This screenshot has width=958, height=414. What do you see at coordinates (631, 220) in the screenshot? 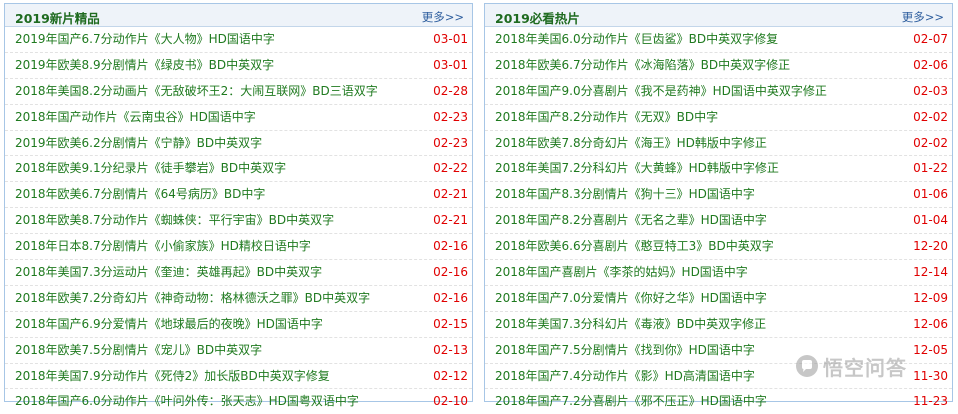
I see `movie-link: 2018年国产8.2分喜剧片《无名之辈》HD国语中字` at bounding box center [631, 220].